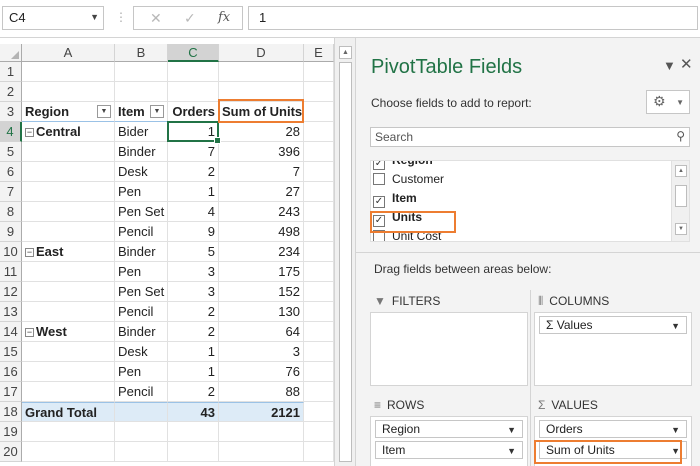 The width and height of the screenshot is (700, 466). What do you see at coordinates (224, 17) in the screenshot?
I see `insert-function-icon: fx` at bounding box center [224, 17].